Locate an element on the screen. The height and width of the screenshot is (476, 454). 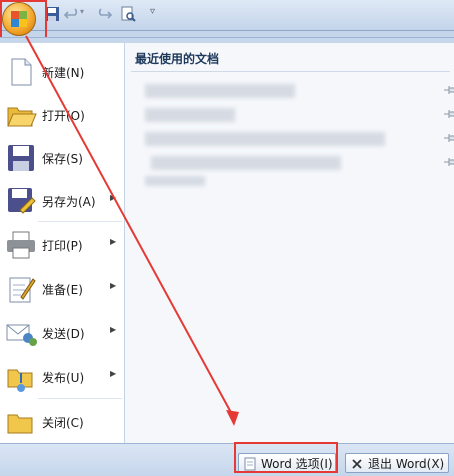
publish-folder-icon is located at coordinates (20, 380).